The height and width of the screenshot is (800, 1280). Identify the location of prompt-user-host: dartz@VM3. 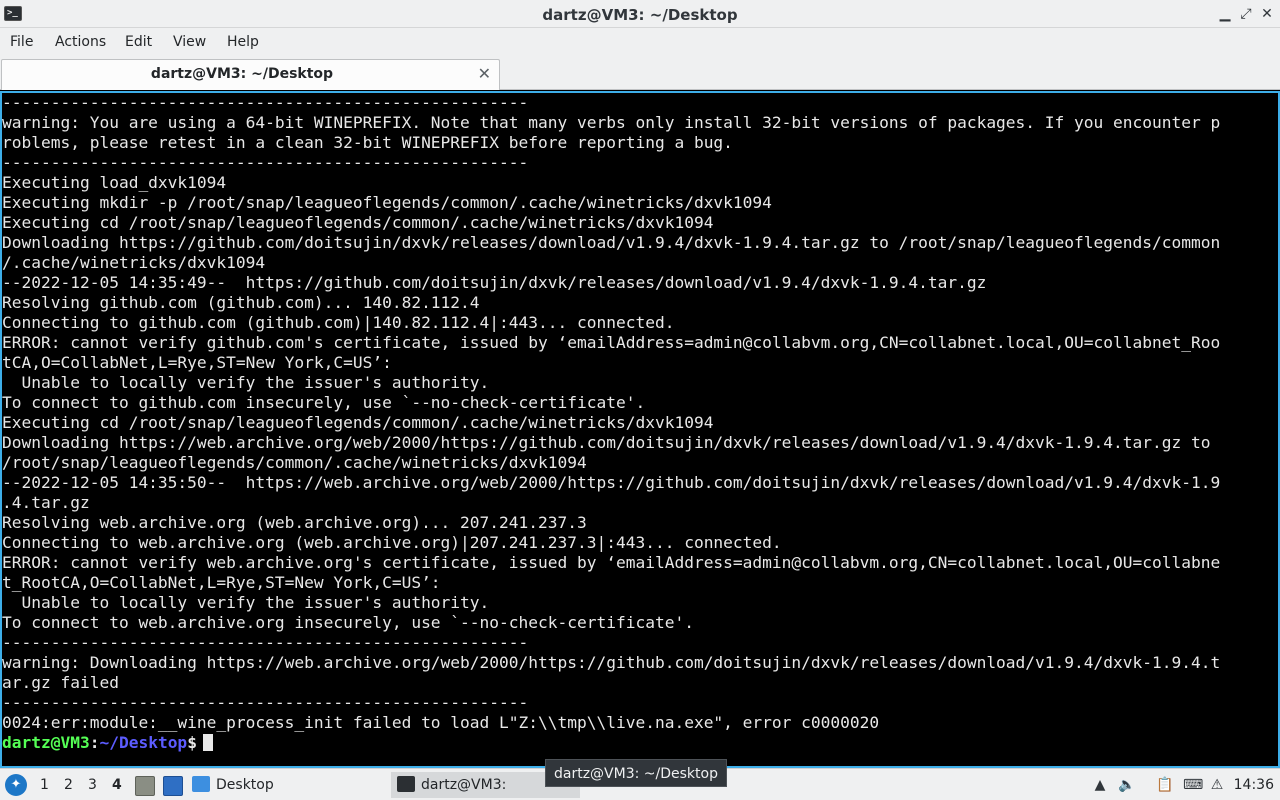
(46, 742).